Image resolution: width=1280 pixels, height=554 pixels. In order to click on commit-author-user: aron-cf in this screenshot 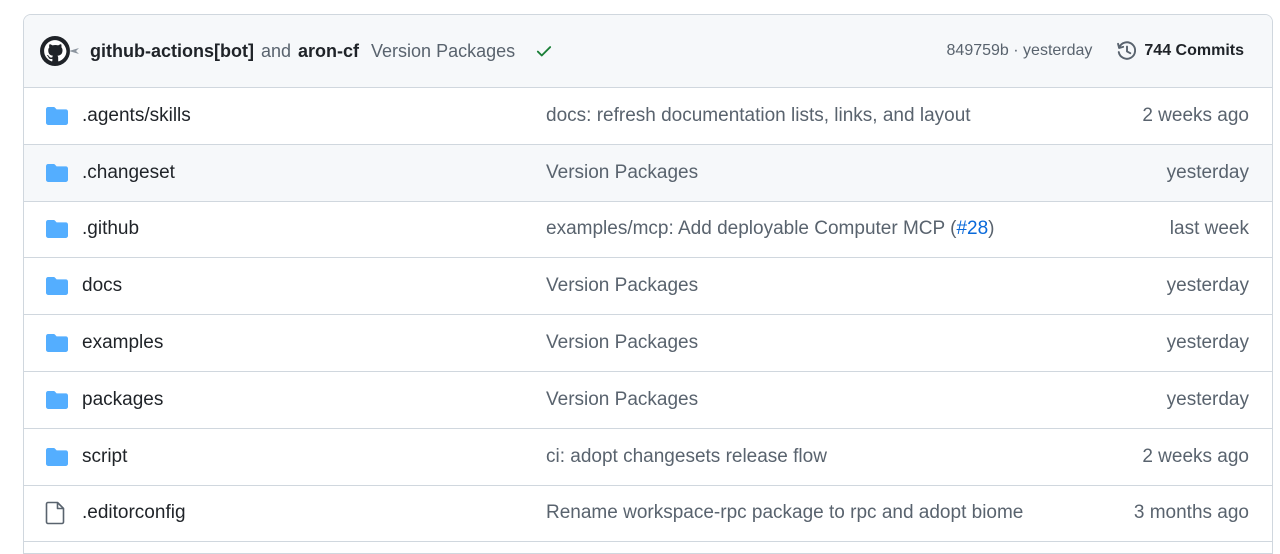, I will do `click(328, 51)`.